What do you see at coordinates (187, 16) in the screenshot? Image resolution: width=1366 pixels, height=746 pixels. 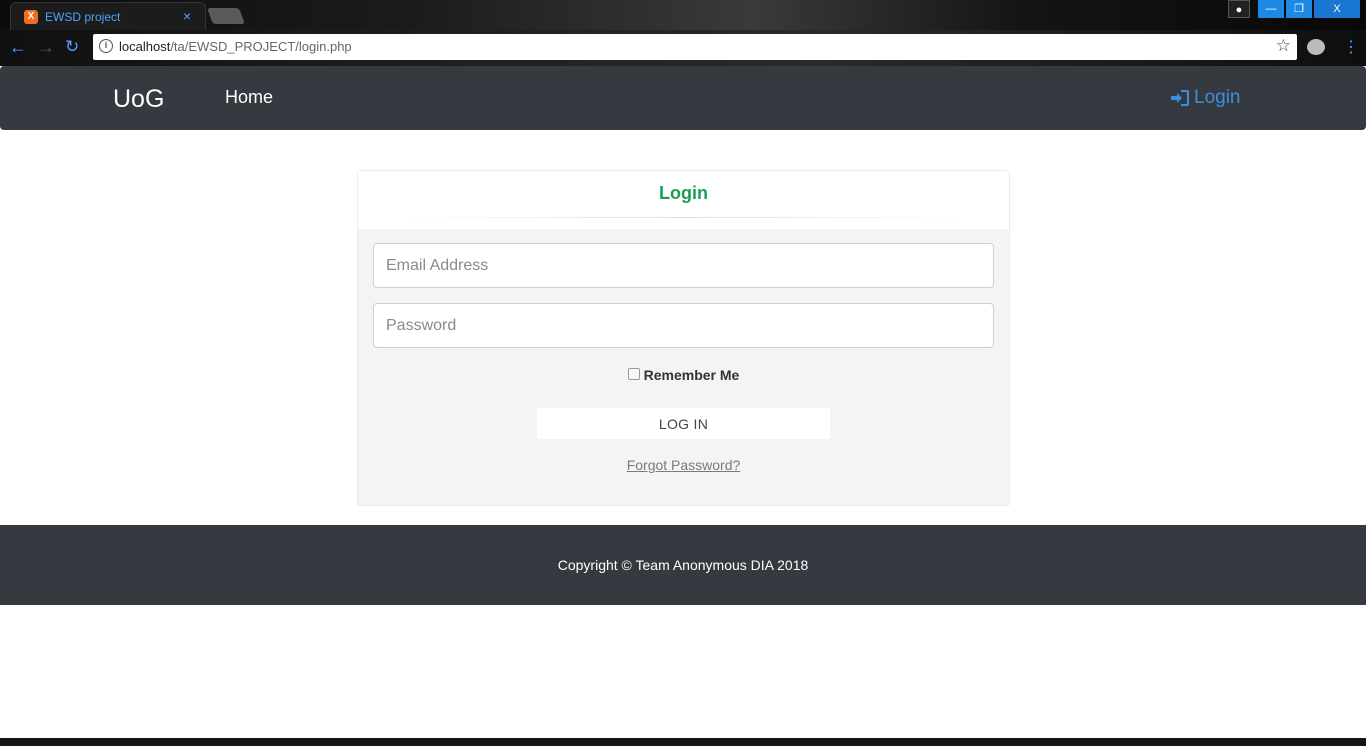 I see `tab-close-icon: ×` at bounding box center [187, 16].